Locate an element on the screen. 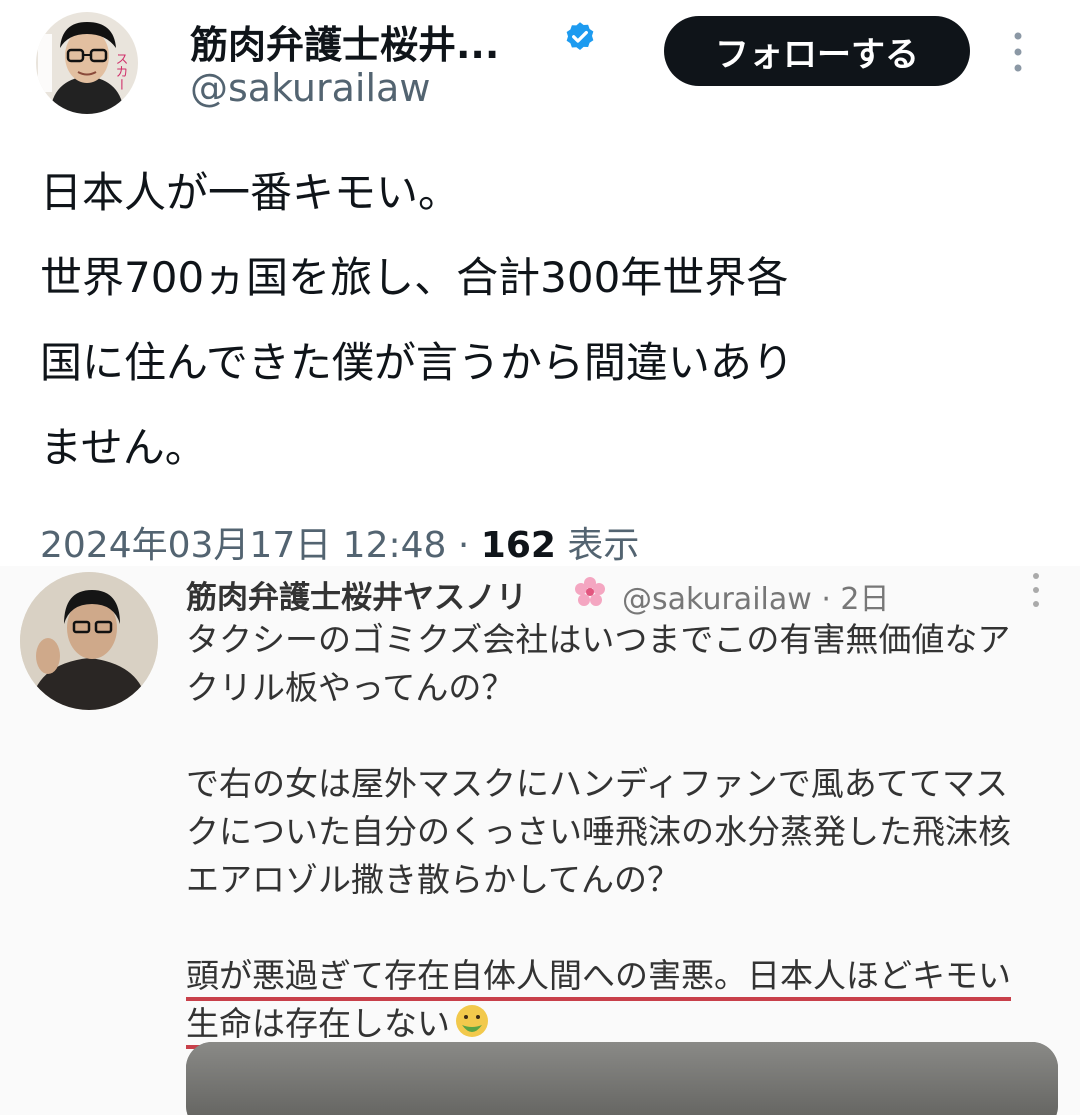 This screenshot has width=1080, height=1115. tweet-text-line: ません。 is located at coordinates (123, 447).